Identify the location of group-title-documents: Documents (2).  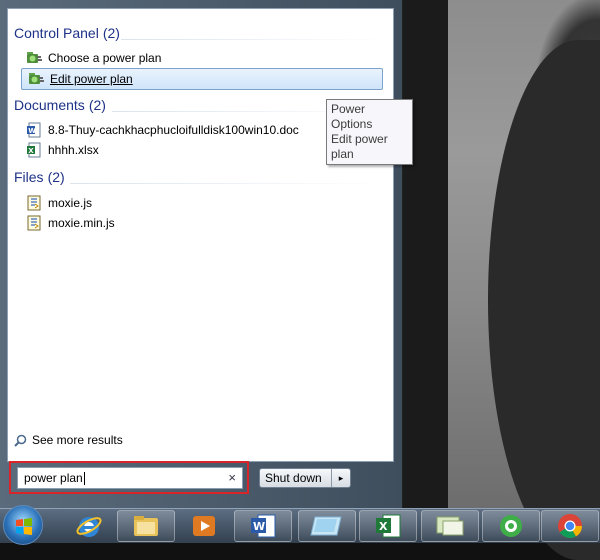
(60, 105).